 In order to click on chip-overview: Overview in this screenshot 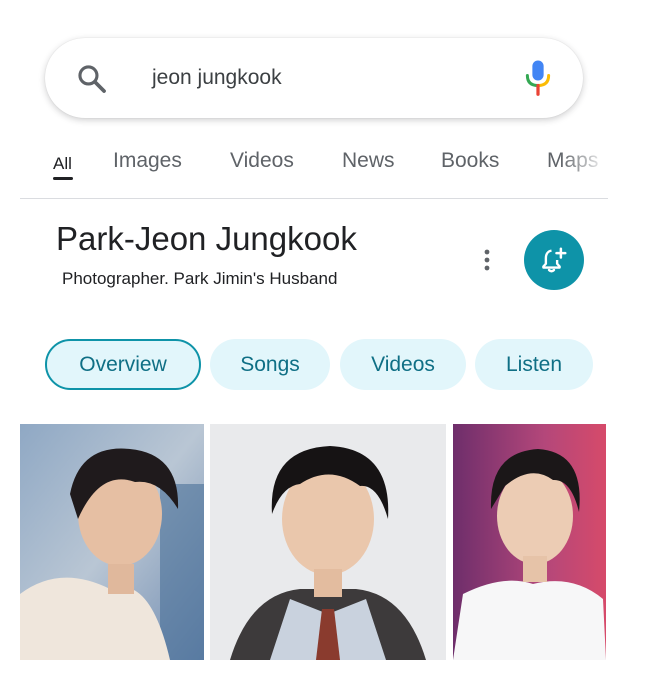, I will do `click(123, 364)`.